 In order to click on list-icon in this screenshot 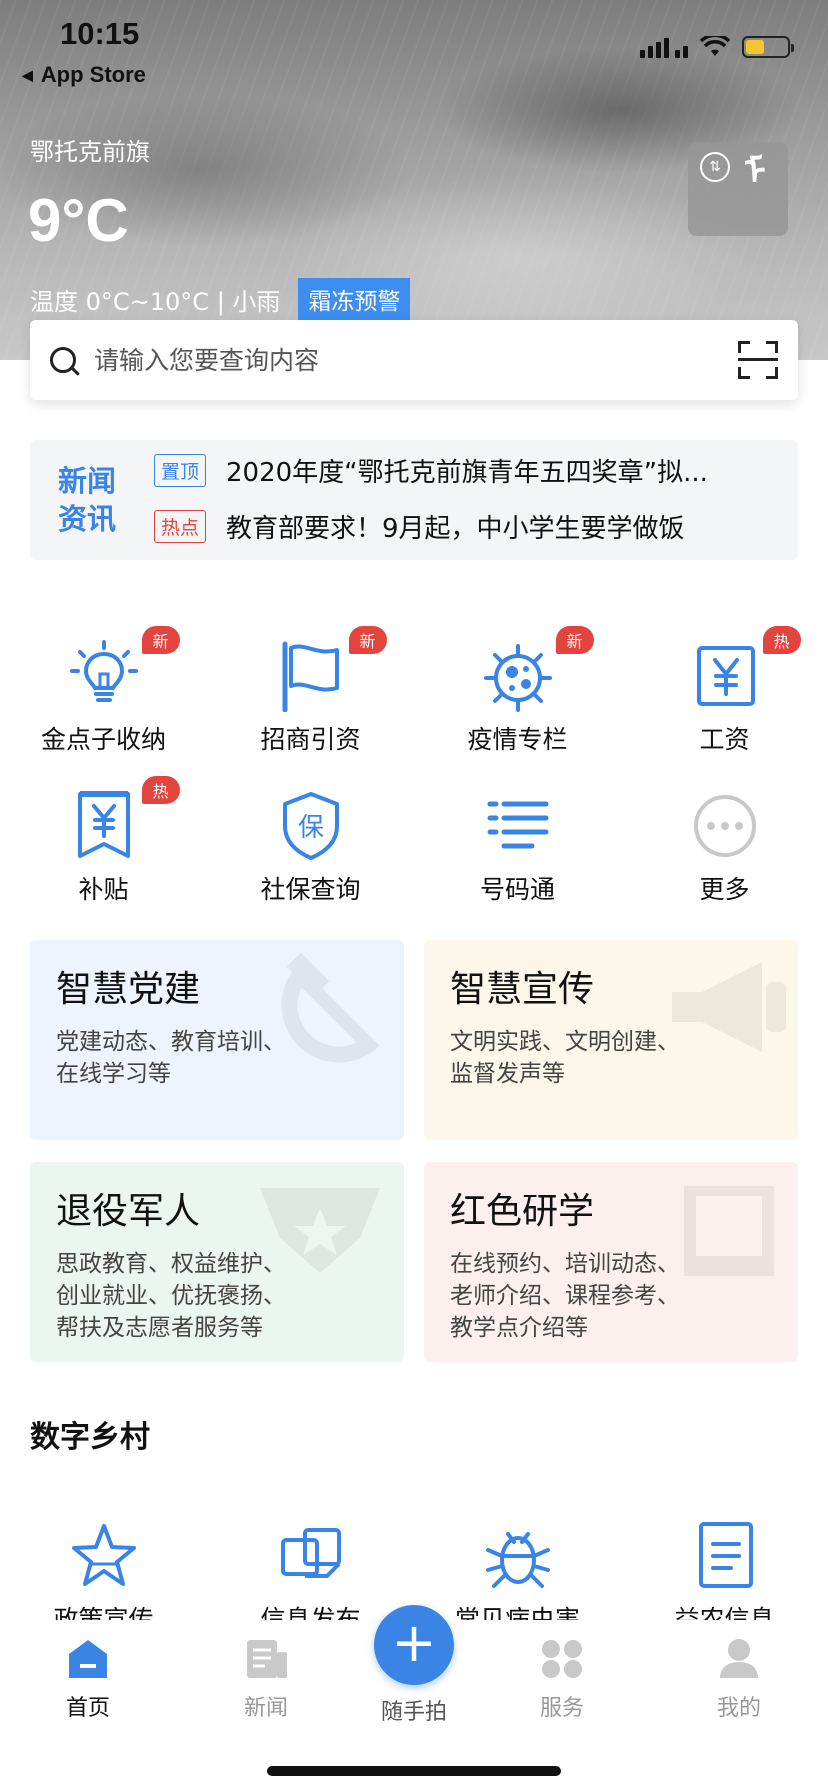, I will do `click(518, 826)`.